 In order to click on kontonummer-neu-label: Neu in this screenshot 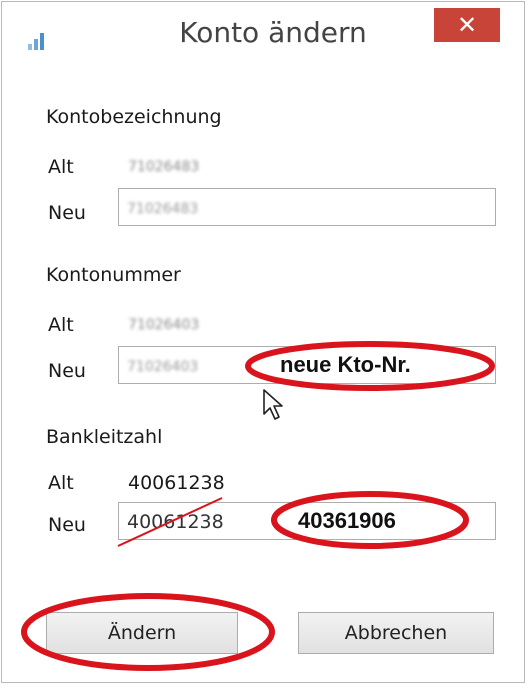, I will do `click(67, 371)`.